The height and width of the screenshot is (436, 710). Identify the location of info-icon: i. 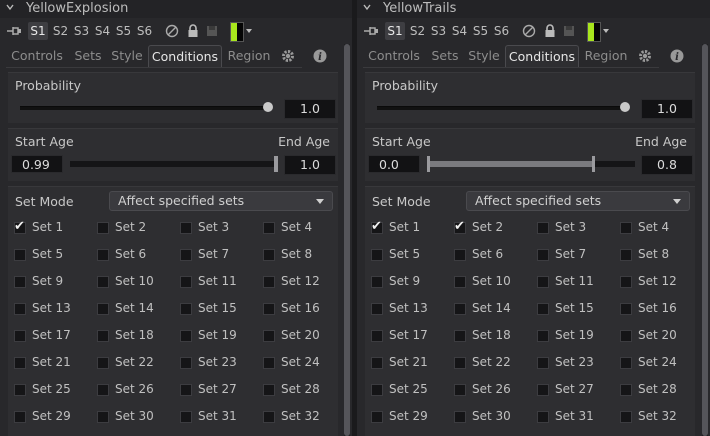
(320, 56).